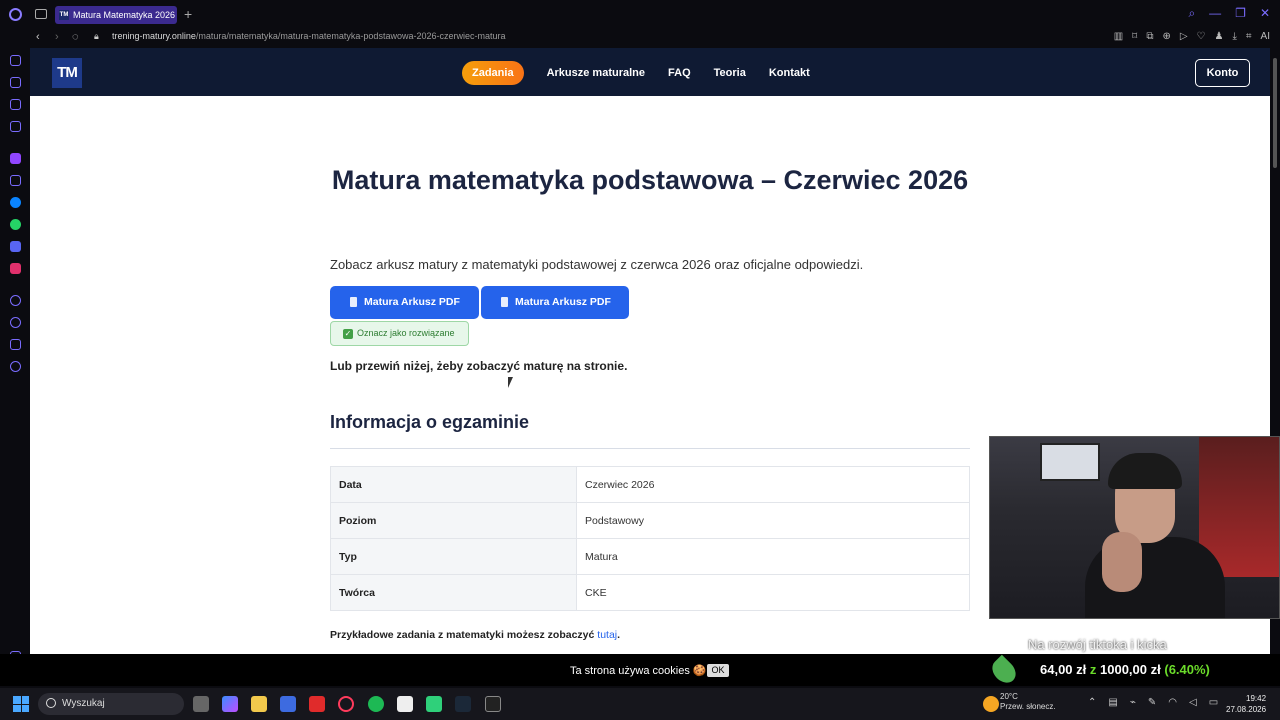  Describe the element at coordinates (1193, 702) in the screenshot. I see `tray-volume-icon: ◁` at that location.